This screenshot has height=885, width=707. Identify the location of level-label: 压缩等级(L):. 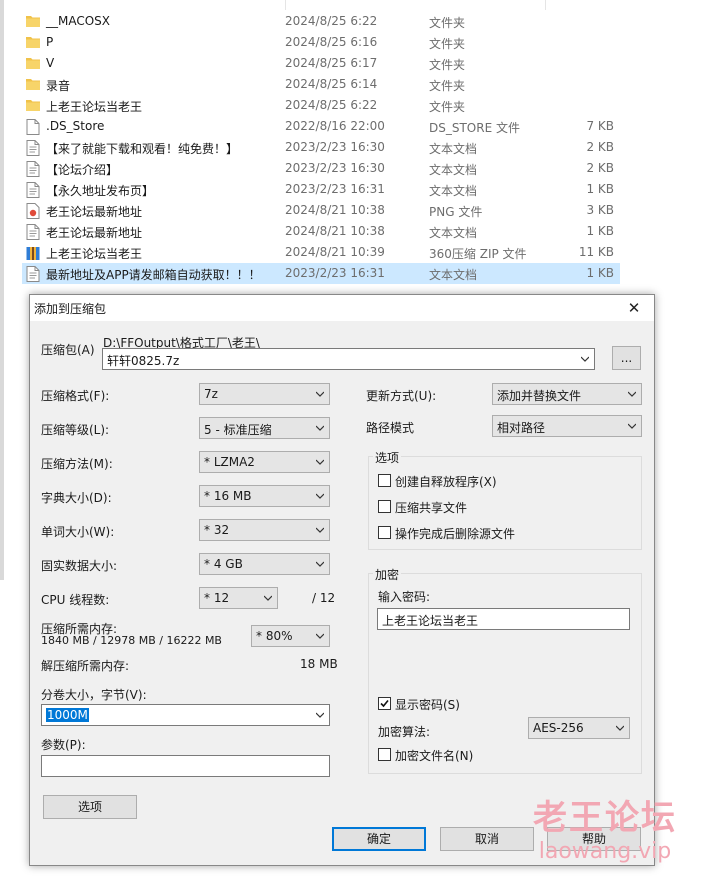
(75, 430).